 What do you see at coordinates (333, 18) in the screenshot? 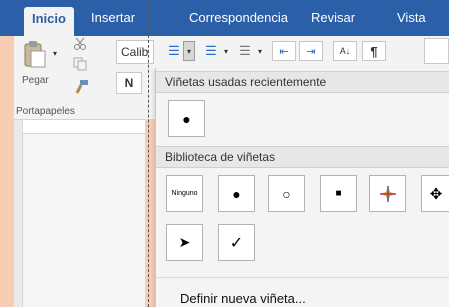
I see `tab-revisar: Revisar` at bounding box center [333, 18].